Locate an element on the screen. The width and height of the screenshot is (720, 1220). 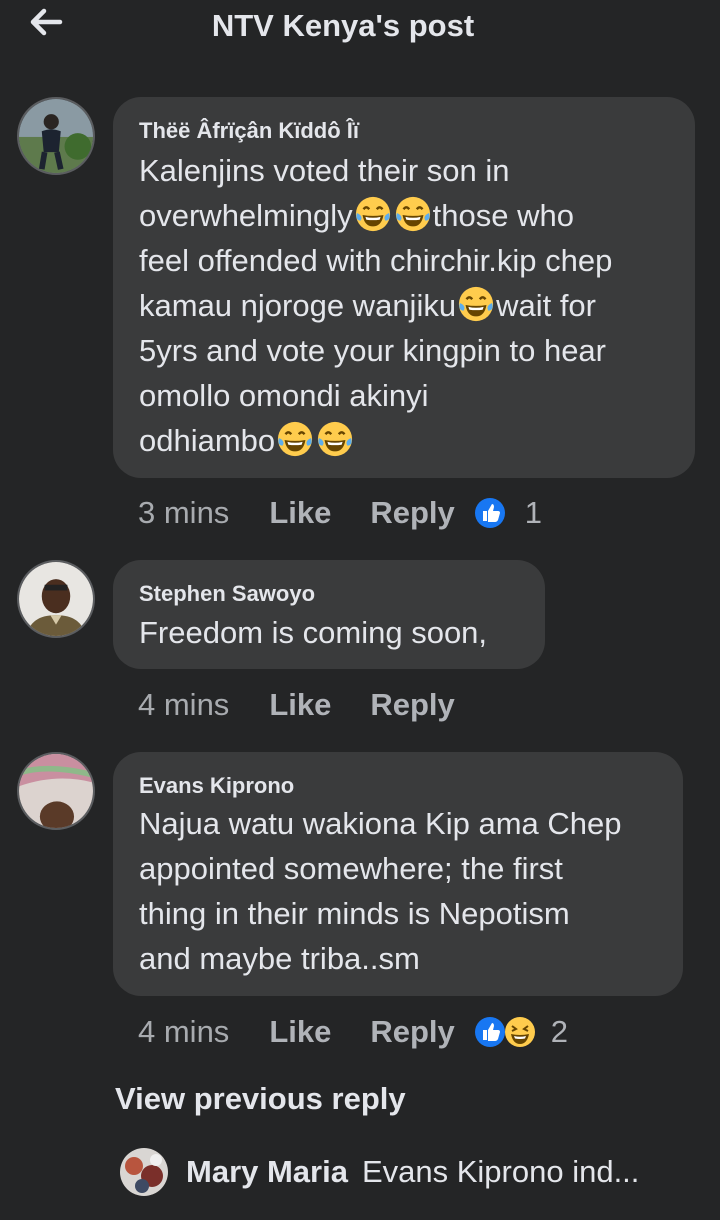
comment-timestamp: 3 mins is located at coordinates (184, 512).